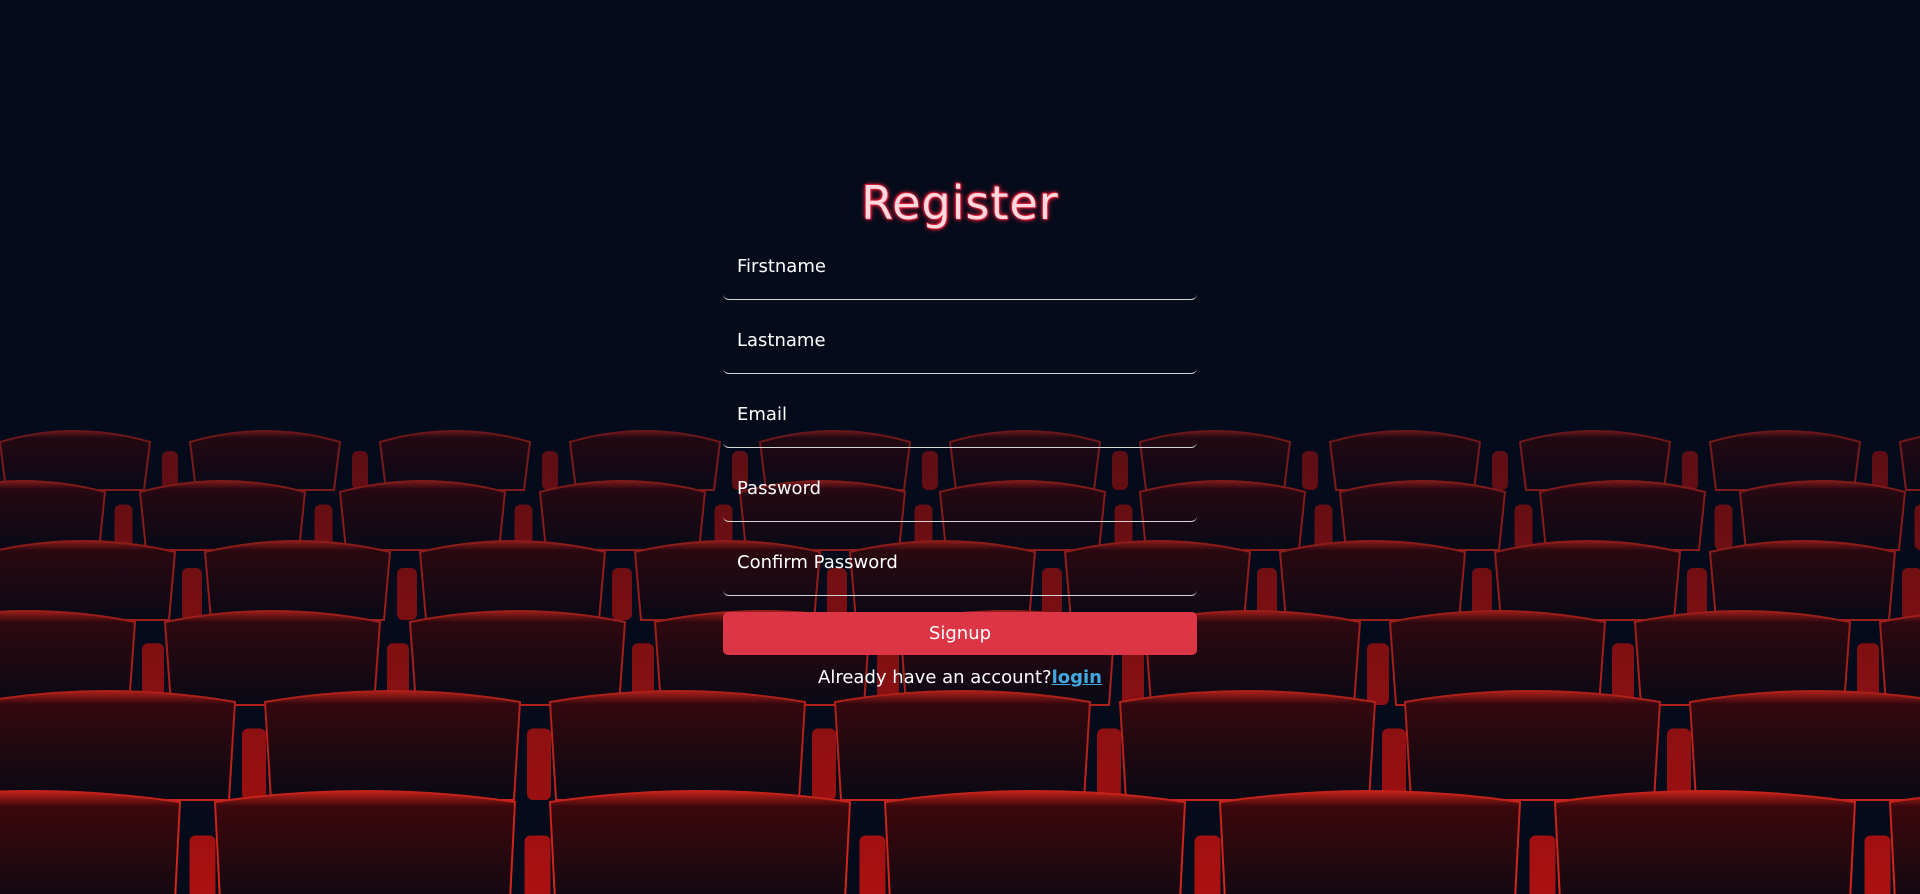 Image resolution: width=1920 pixels, height=894 pixels. Describe the element at coordinates (960, 633) in the screenshot. I see `signup-button: Signup` at that location.